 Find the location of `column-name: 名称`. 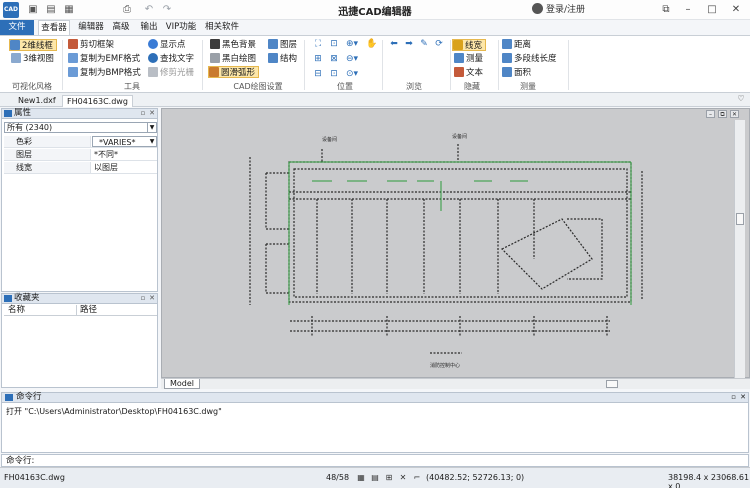

column-name: 名称 is located at coordinates (16, 310).